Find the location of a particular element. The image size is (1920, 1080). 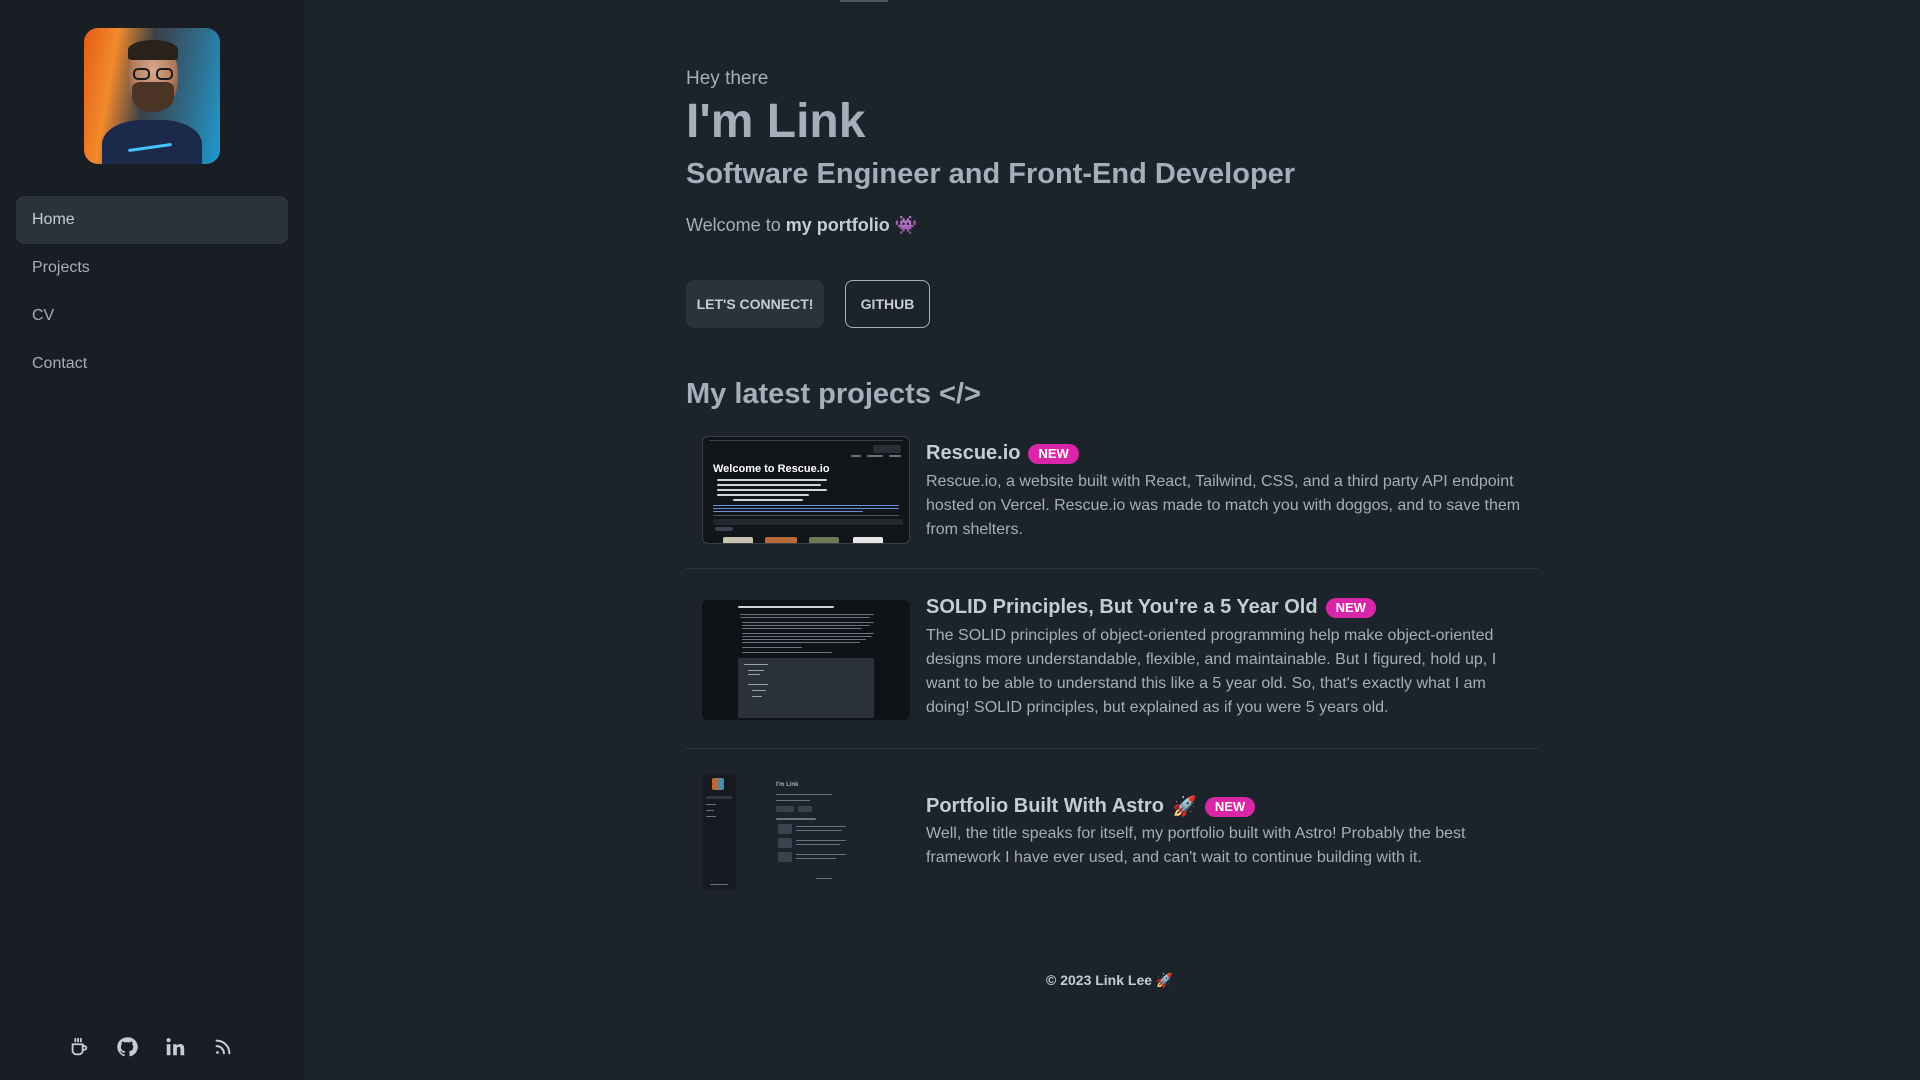

hero-welcome: Welcome to my portfolio 👾 is located at coordinates (801, 225).